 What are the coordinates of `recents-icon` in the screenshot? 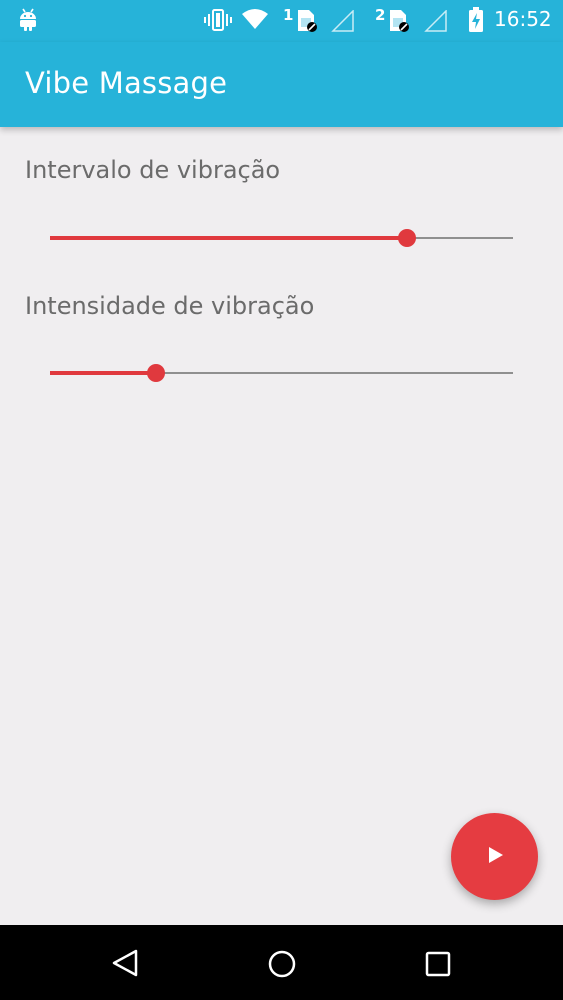 It's located at (438, 966).